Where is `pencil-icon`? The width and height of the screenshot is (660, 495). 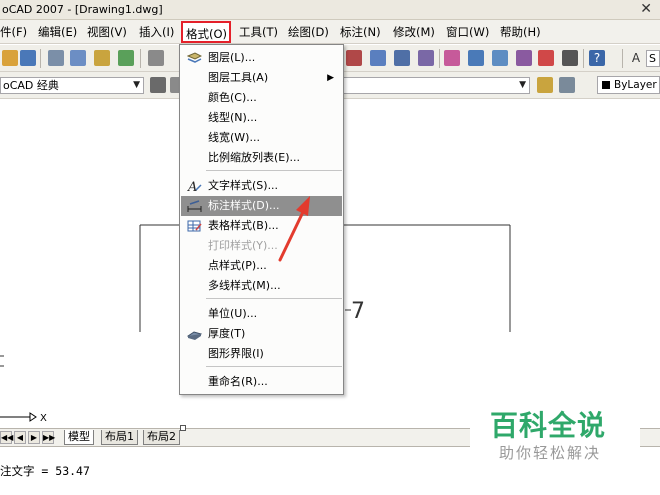
pencil-icon is located at coordinates (10, 58).